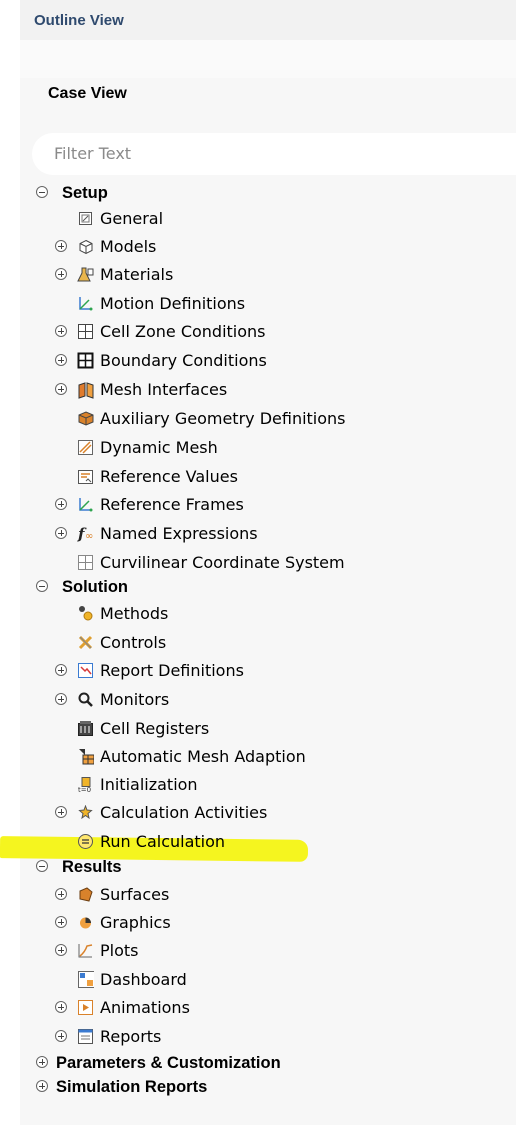 The width and height of the screenshot is (516, 1125). Describe the element at coordinates (159, 447) in the screenshot. I see `tree-item-label: Dynamic Mesh` at that location.